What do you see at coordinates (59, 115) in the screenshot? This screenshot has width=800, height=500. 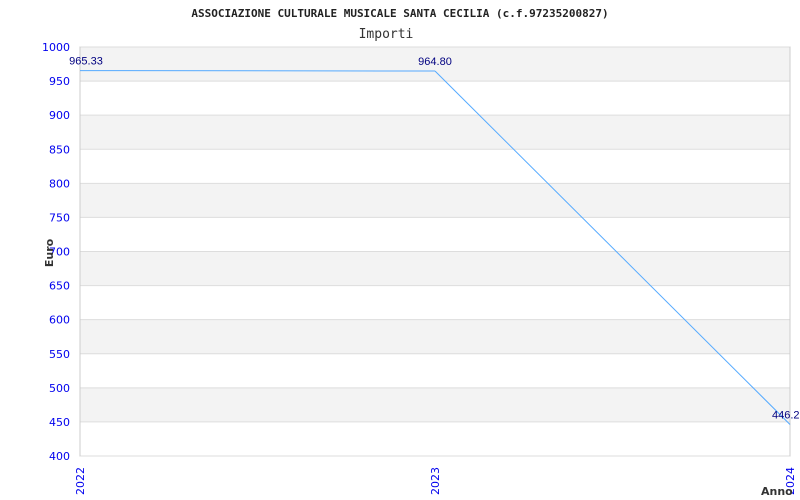 I see `y-tick-label: 900` at bounding box center [59, 115].